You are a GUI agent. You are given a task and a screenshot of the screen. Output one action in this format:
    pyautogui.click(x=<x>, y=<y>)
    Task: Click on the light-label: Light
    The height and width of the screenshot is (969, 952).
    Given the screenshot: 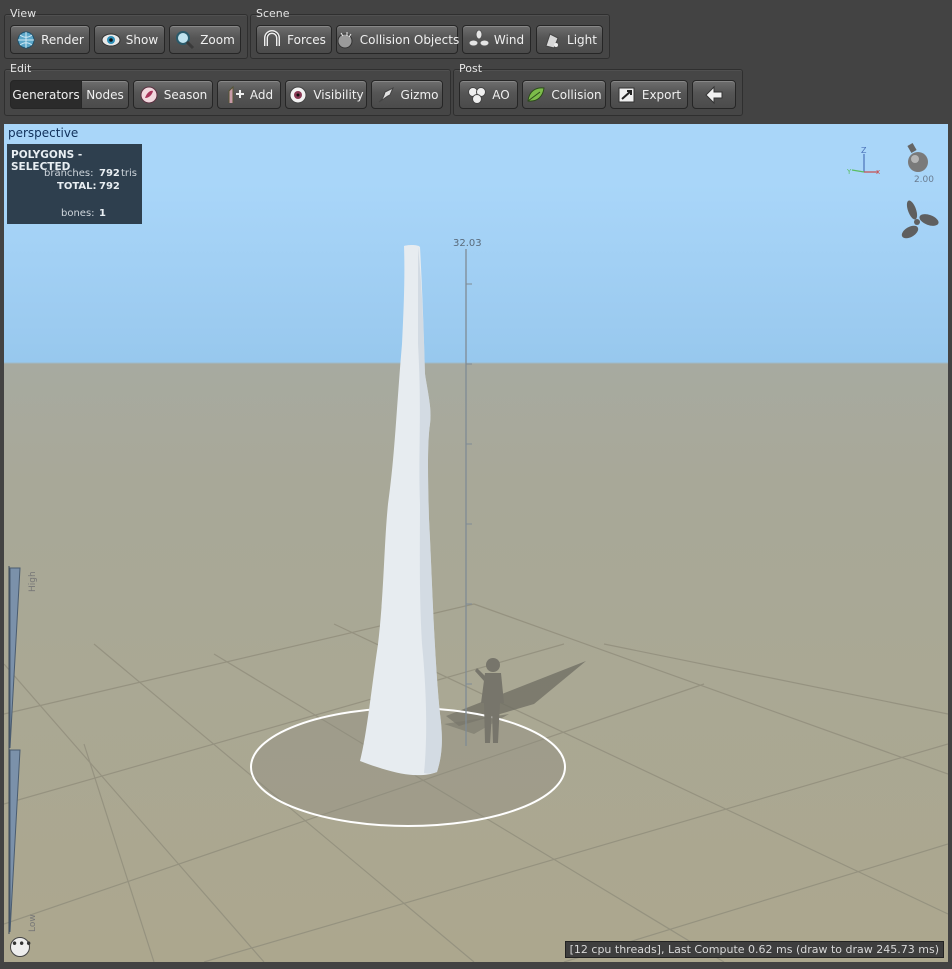 What is the action you would take?
    pyautogui.click(x=582, y=39)
    